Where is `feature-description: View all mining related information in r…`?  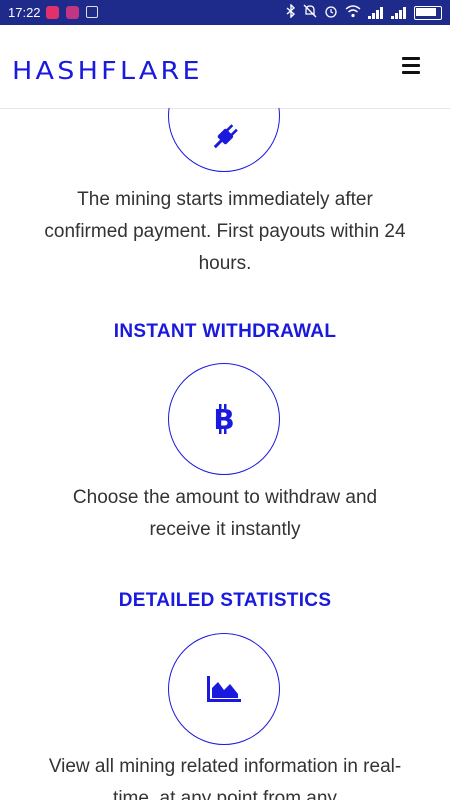 feature-description: View all mining related information in r… is located at coordinates (225, 778).